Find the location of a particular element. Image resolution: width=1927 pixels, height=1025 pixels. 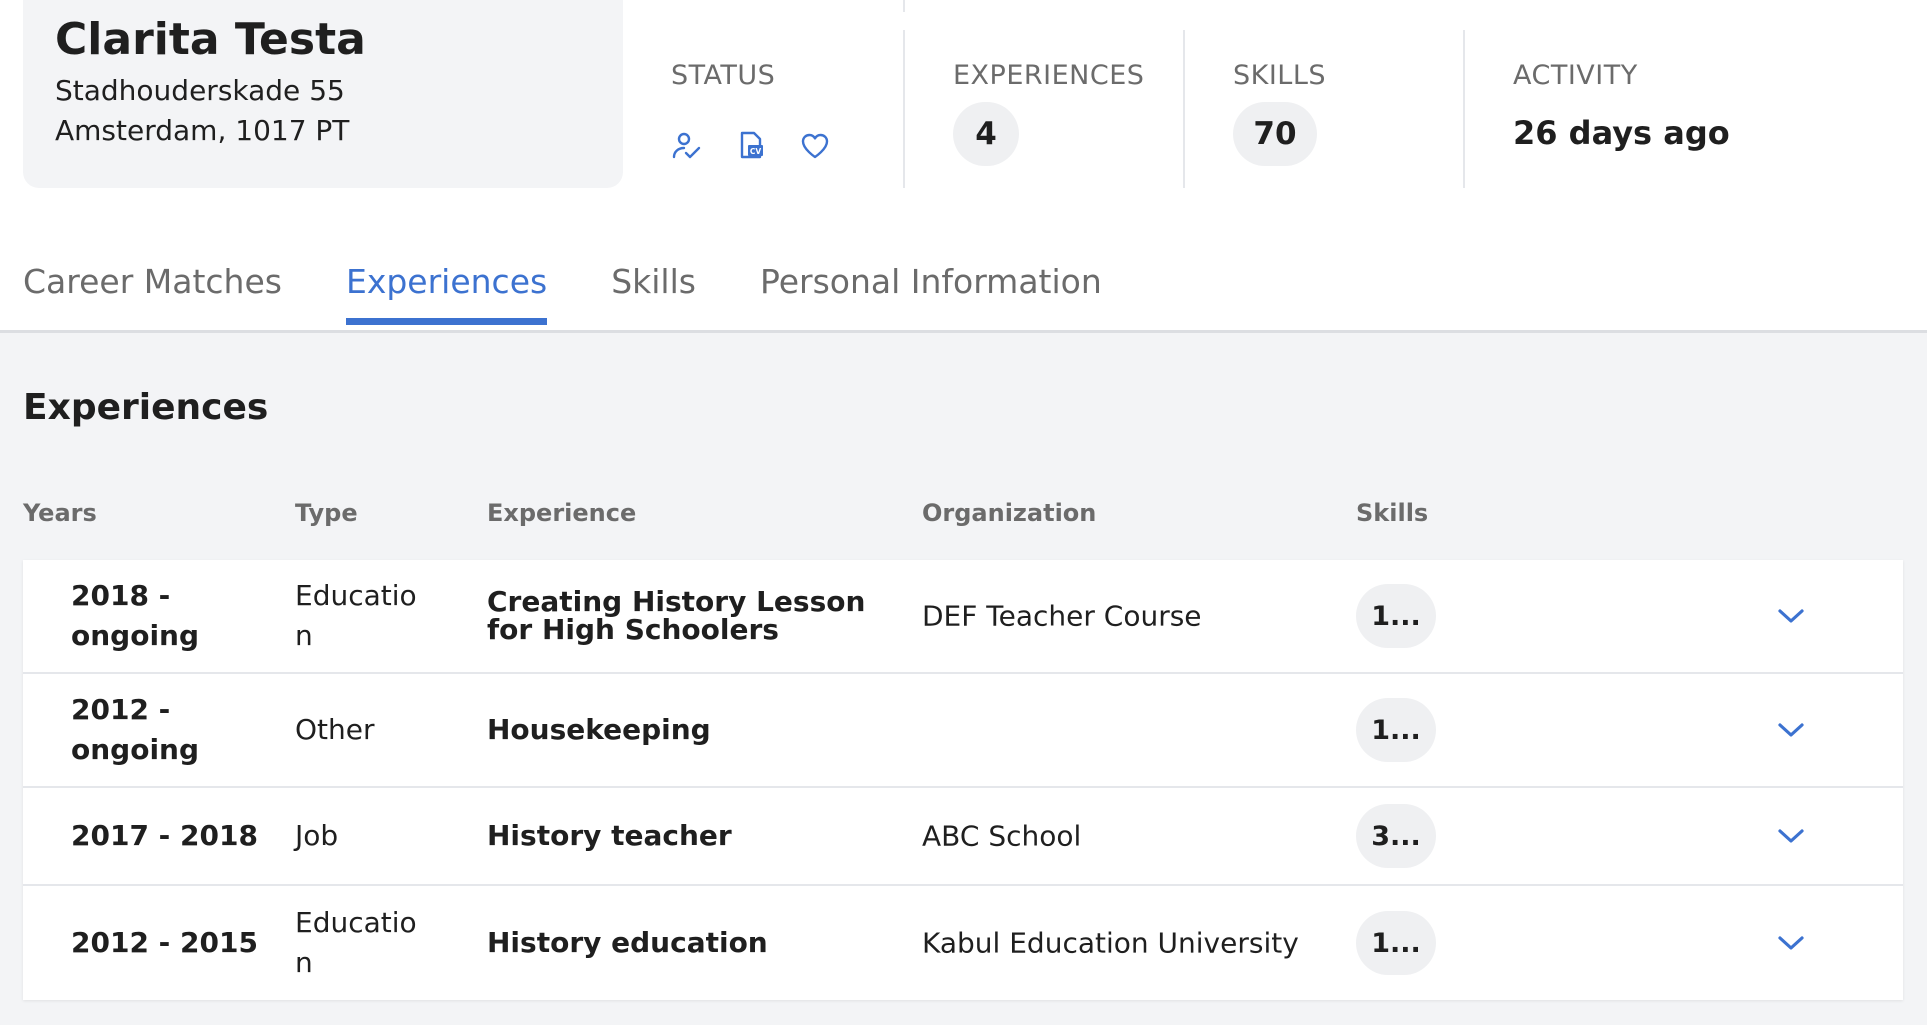

profile-name: Clarita Testa is located at coordinates (210, 39).